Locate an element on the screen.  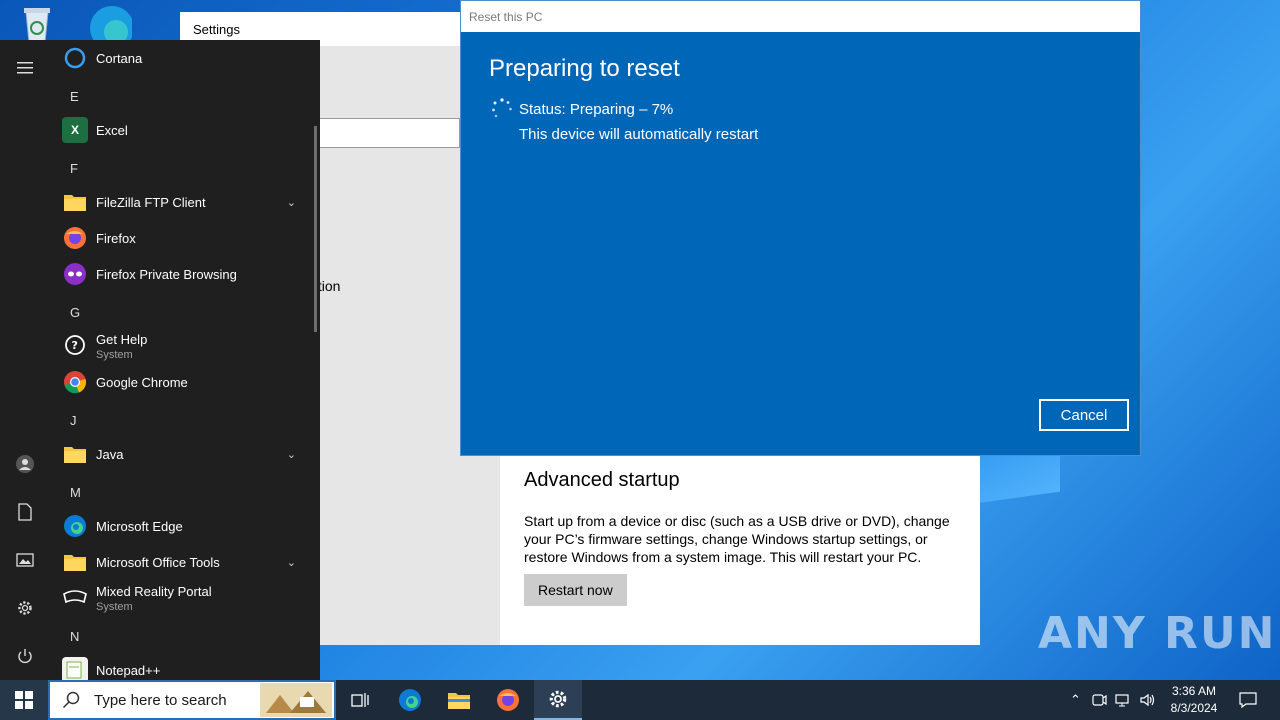
taskbar-search-box: Type here to search is located at coordinates (192, 700).